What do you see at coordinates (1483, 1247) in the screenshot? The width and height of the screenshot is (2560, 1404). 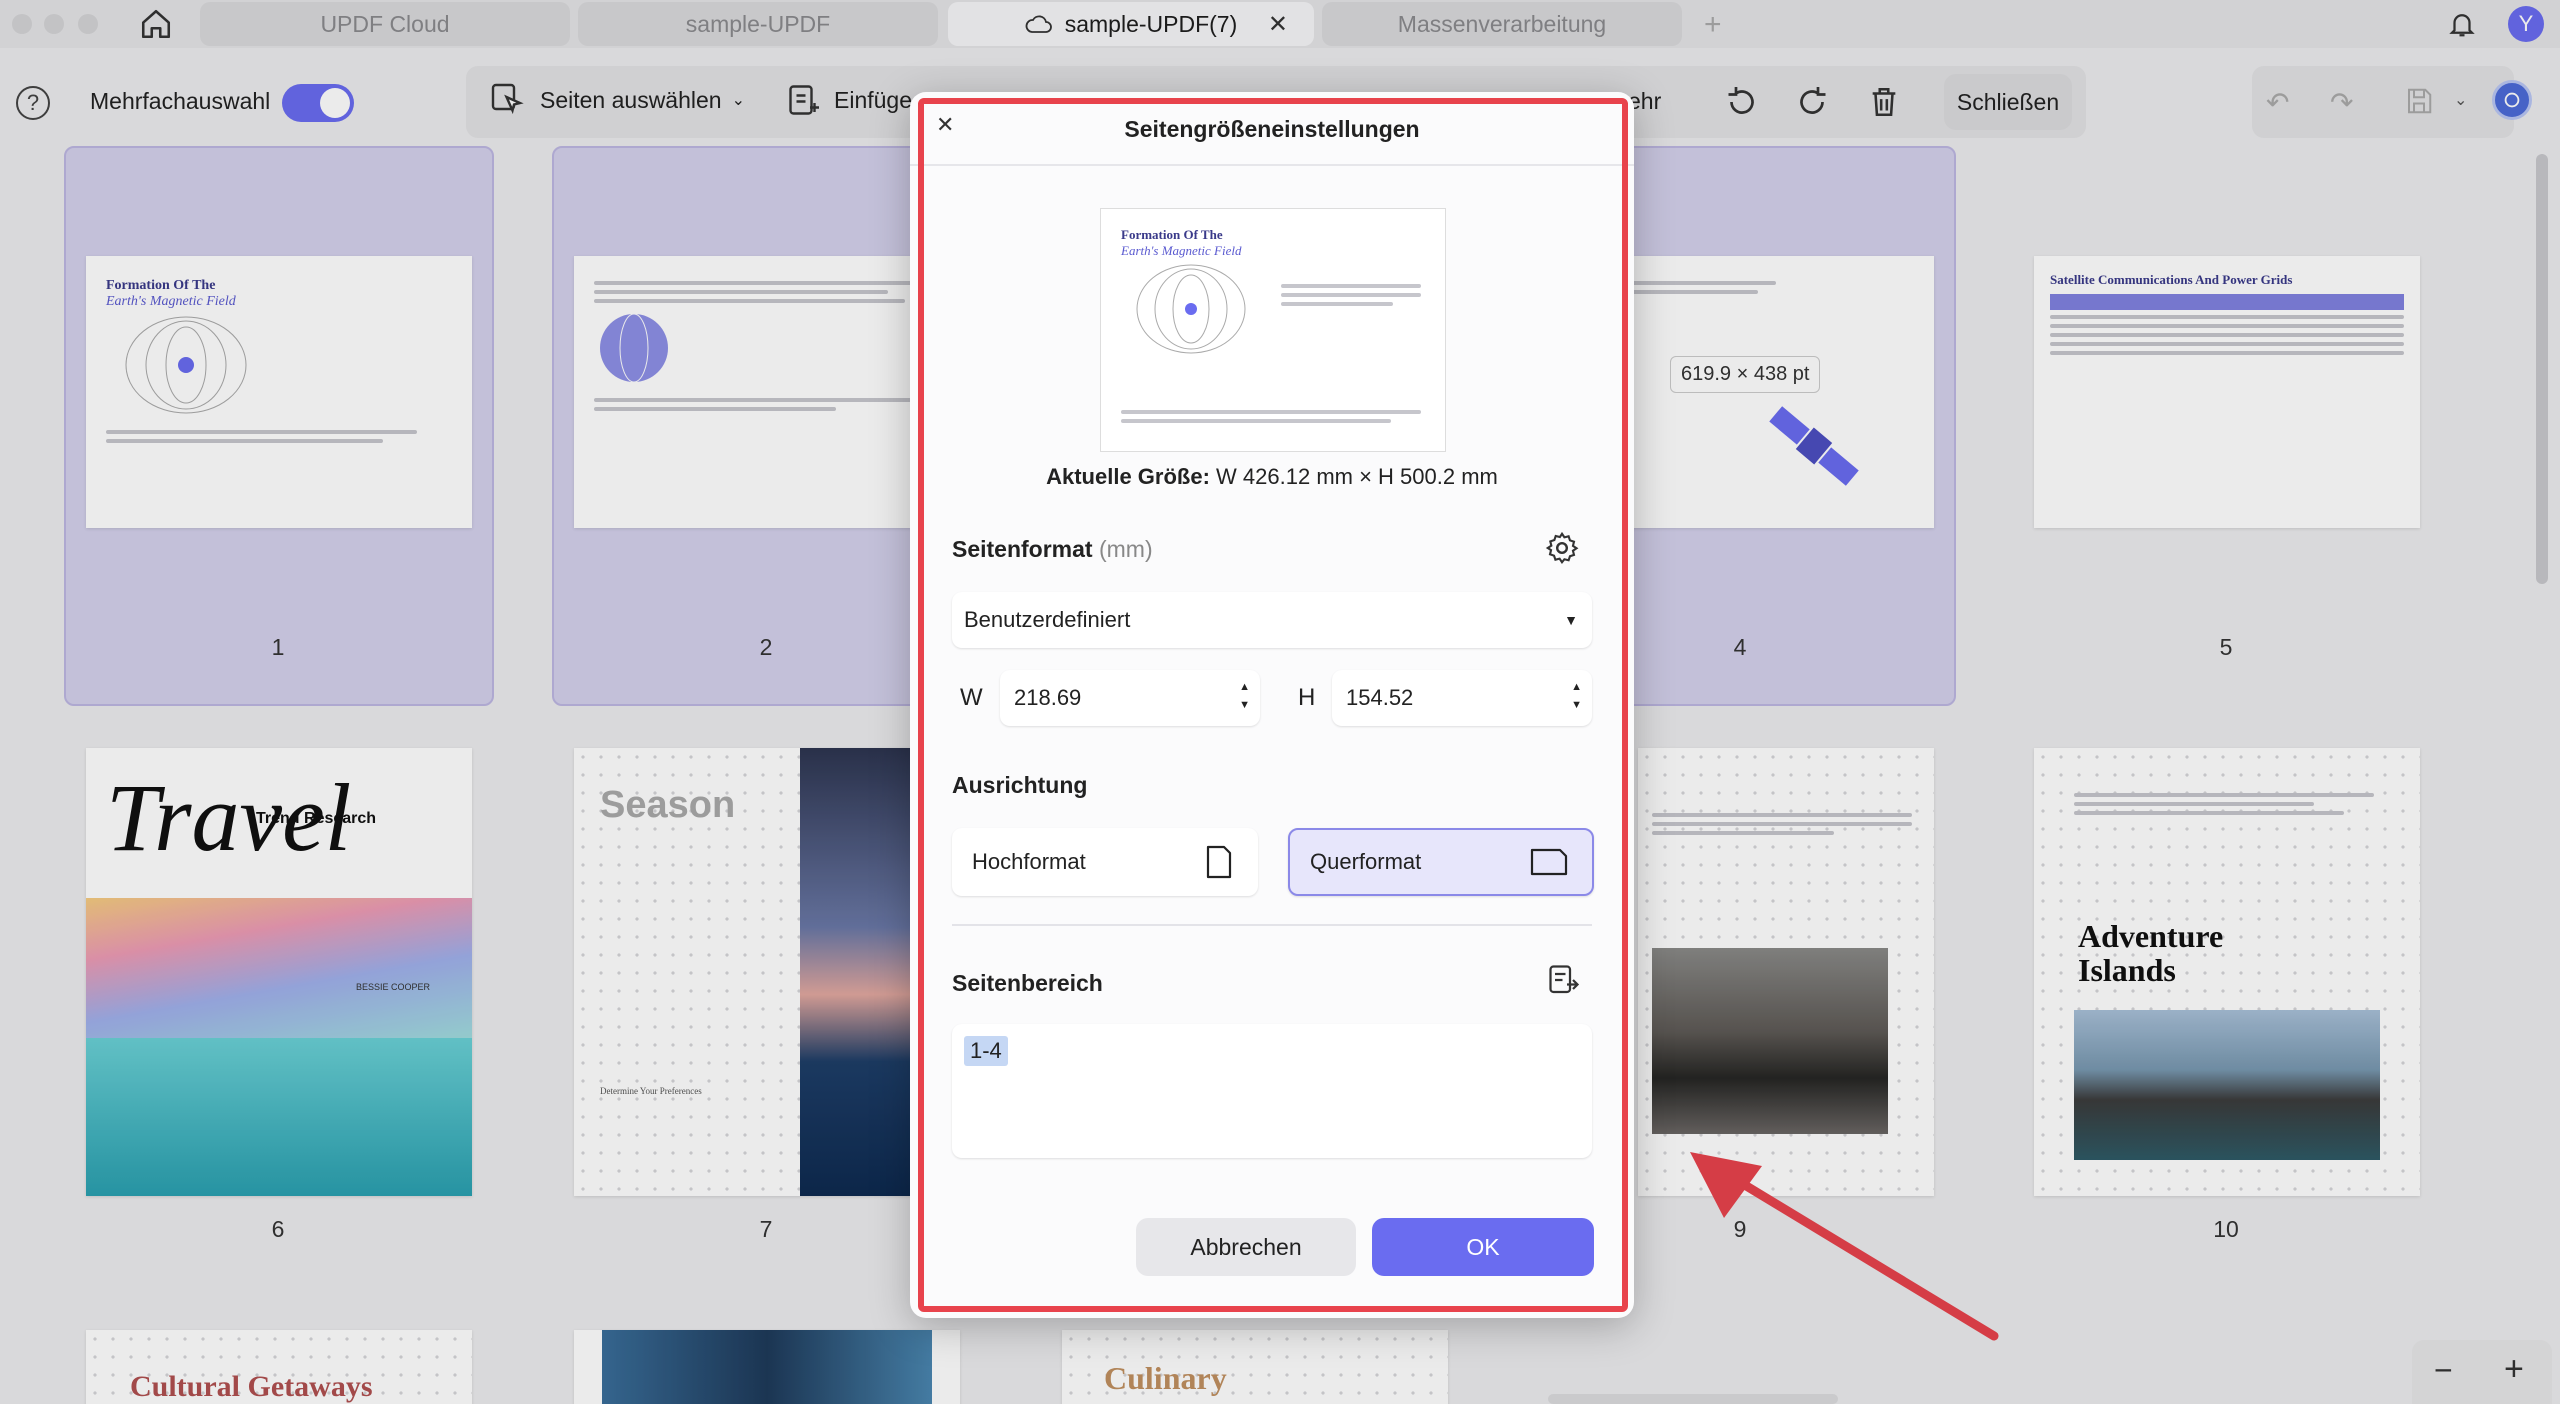 I see `ok-button: OK` at bounding box center [1483, 1247].